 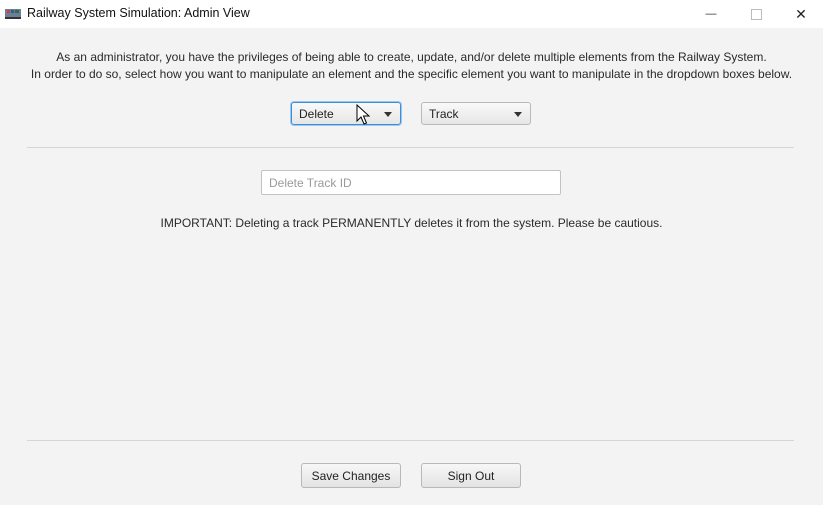 What do you see at coordinates (476, 113) in the screenshot?
I see `element-dropdown: Track` at bounding box center [476, 113].